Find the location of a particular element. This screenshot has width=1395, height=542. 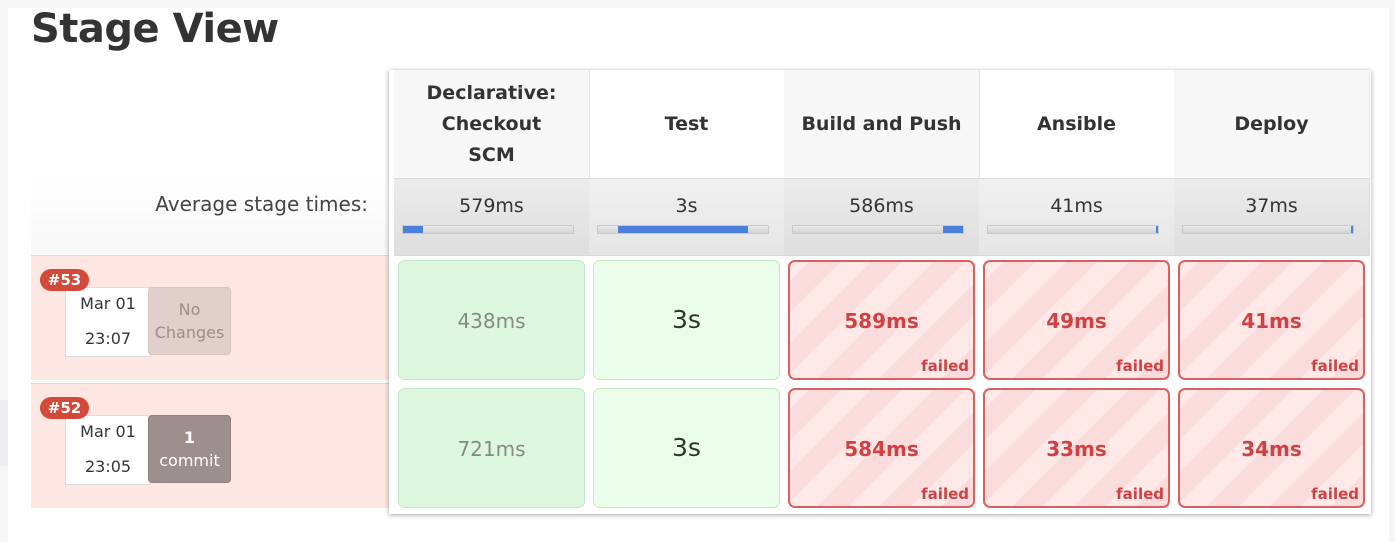

build-time: 23:07 is located at coordinates (108, 338).